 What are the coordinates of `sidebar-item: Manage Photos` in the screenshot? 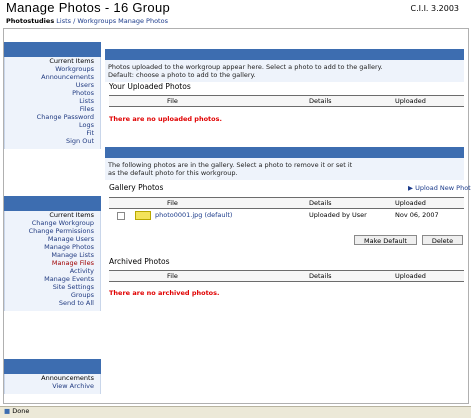 It's located at (52, 247).